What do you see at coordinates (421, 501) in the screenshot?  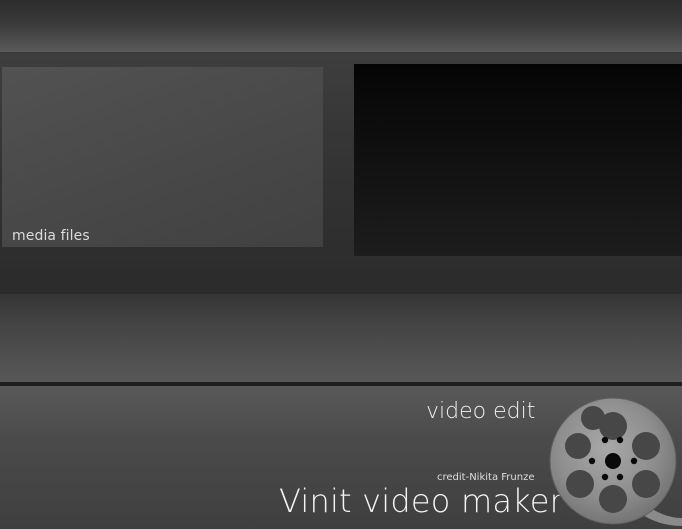 I see `app-title: Vinit video maker` at bounding box center [421, 501].